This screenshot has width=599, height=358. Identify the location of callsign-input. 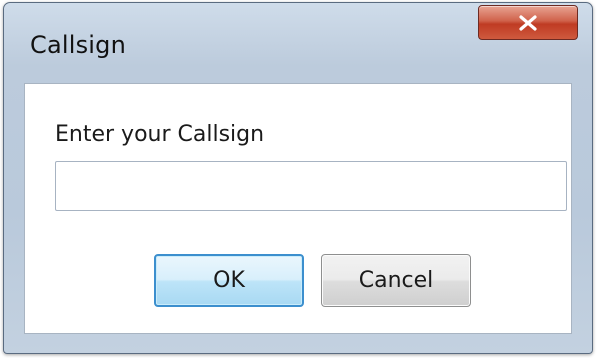
(311, 186).